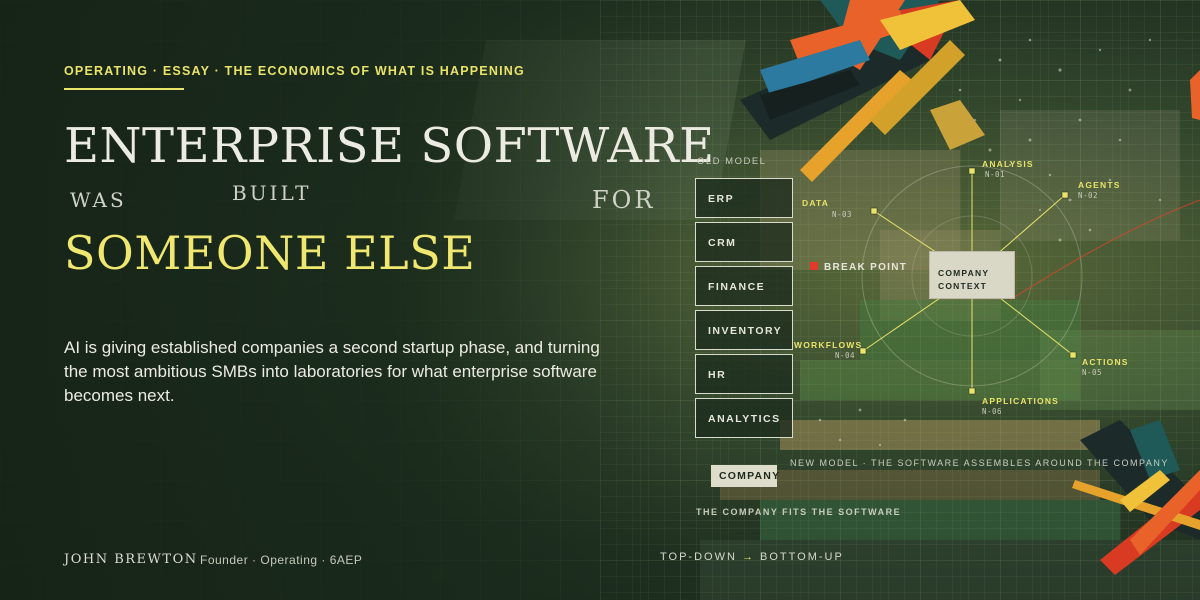  I want to click on footer-to: BOTTOM-UP, so click(802, 557).